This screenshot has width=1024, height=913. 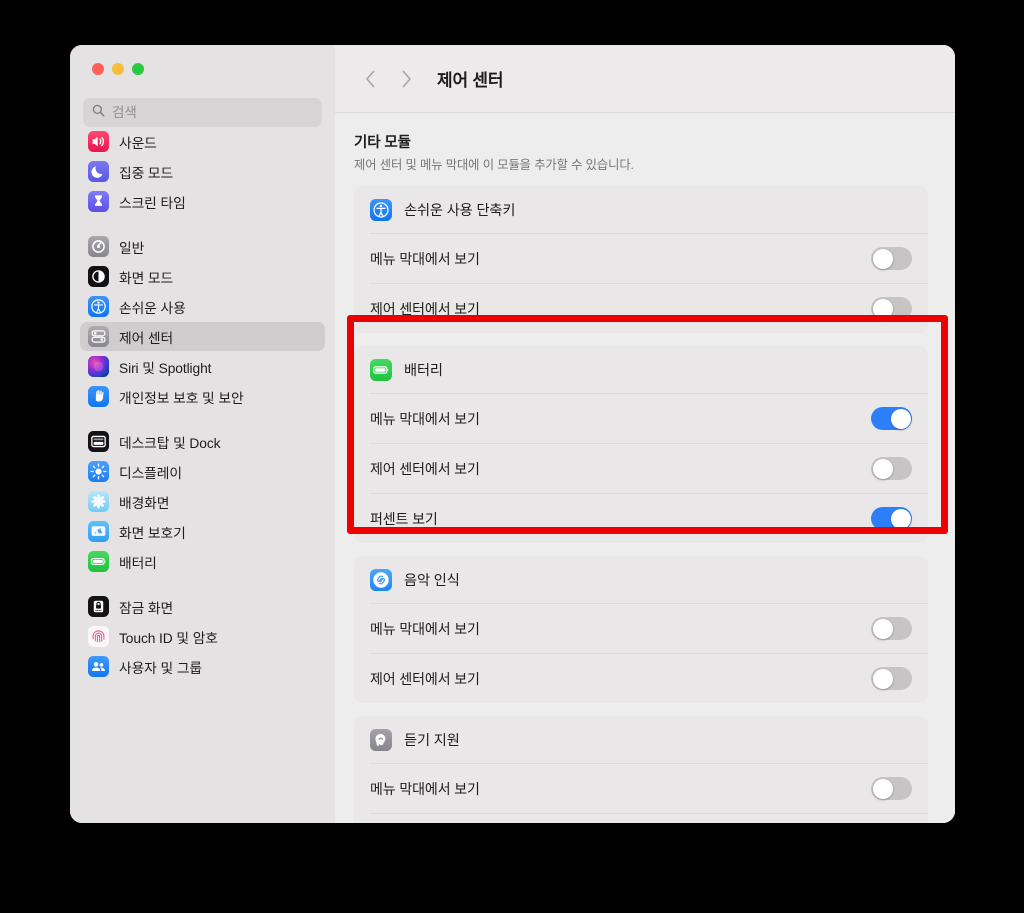 What do you see at coordinates (202, 471) in the screenshot?
I see `sidebar-item-디스플레이: 디스플레이` at bounding box center [202, 471].